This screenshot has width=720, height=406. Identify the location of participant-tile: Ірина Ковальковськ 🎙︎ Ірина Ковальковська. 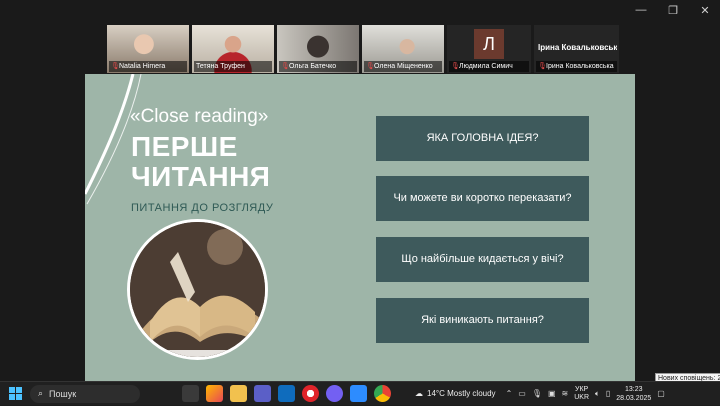
(576, 49).